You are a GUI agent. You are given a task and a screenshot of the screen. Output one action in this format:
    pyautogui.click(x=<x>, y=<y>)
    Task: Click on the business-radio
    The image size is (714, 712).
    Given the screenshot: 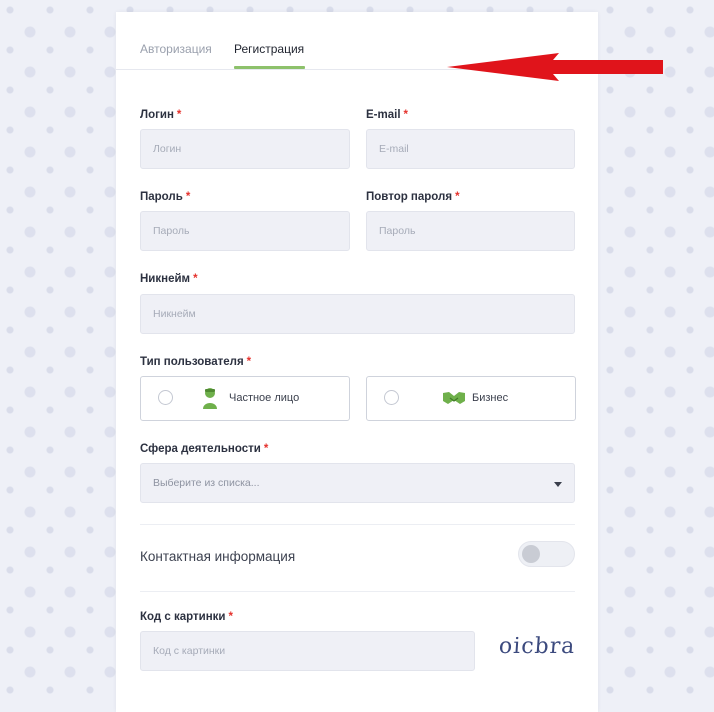 What is the action you would take?
    pyautogui.click(x=391, y=397)
    